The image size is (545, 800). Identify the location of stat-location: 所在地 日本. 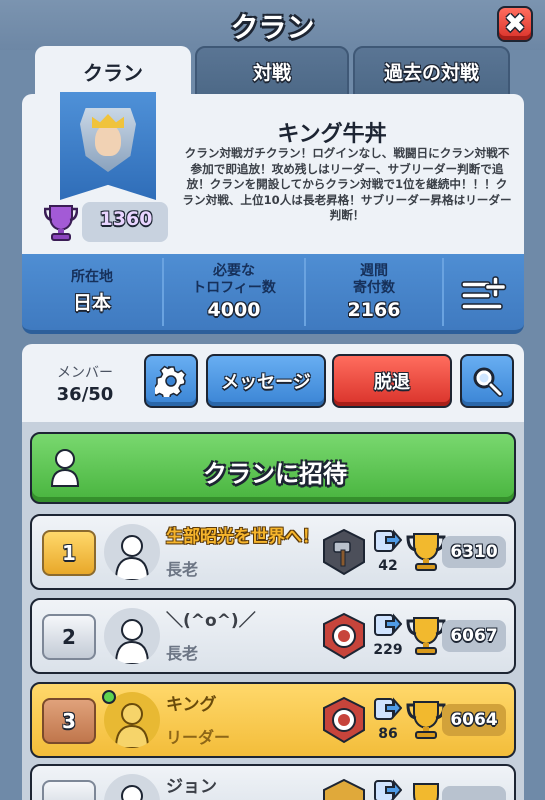
(92, 292).